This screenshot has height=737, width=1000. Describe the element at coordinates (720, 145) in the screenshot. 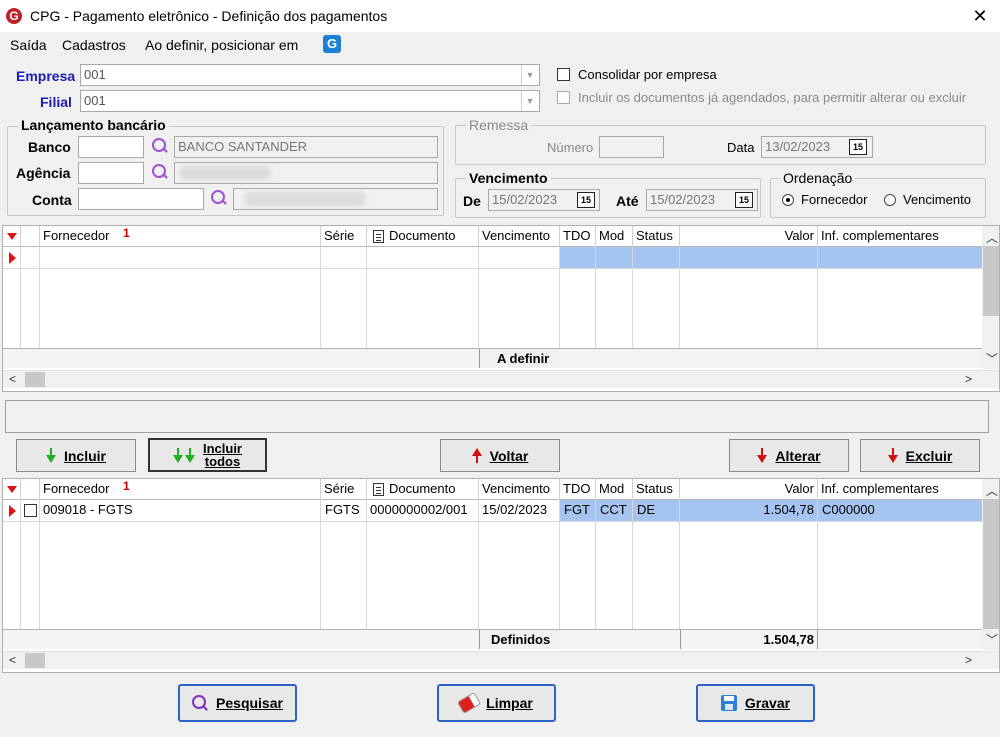

I see `remessa-group` at that location.